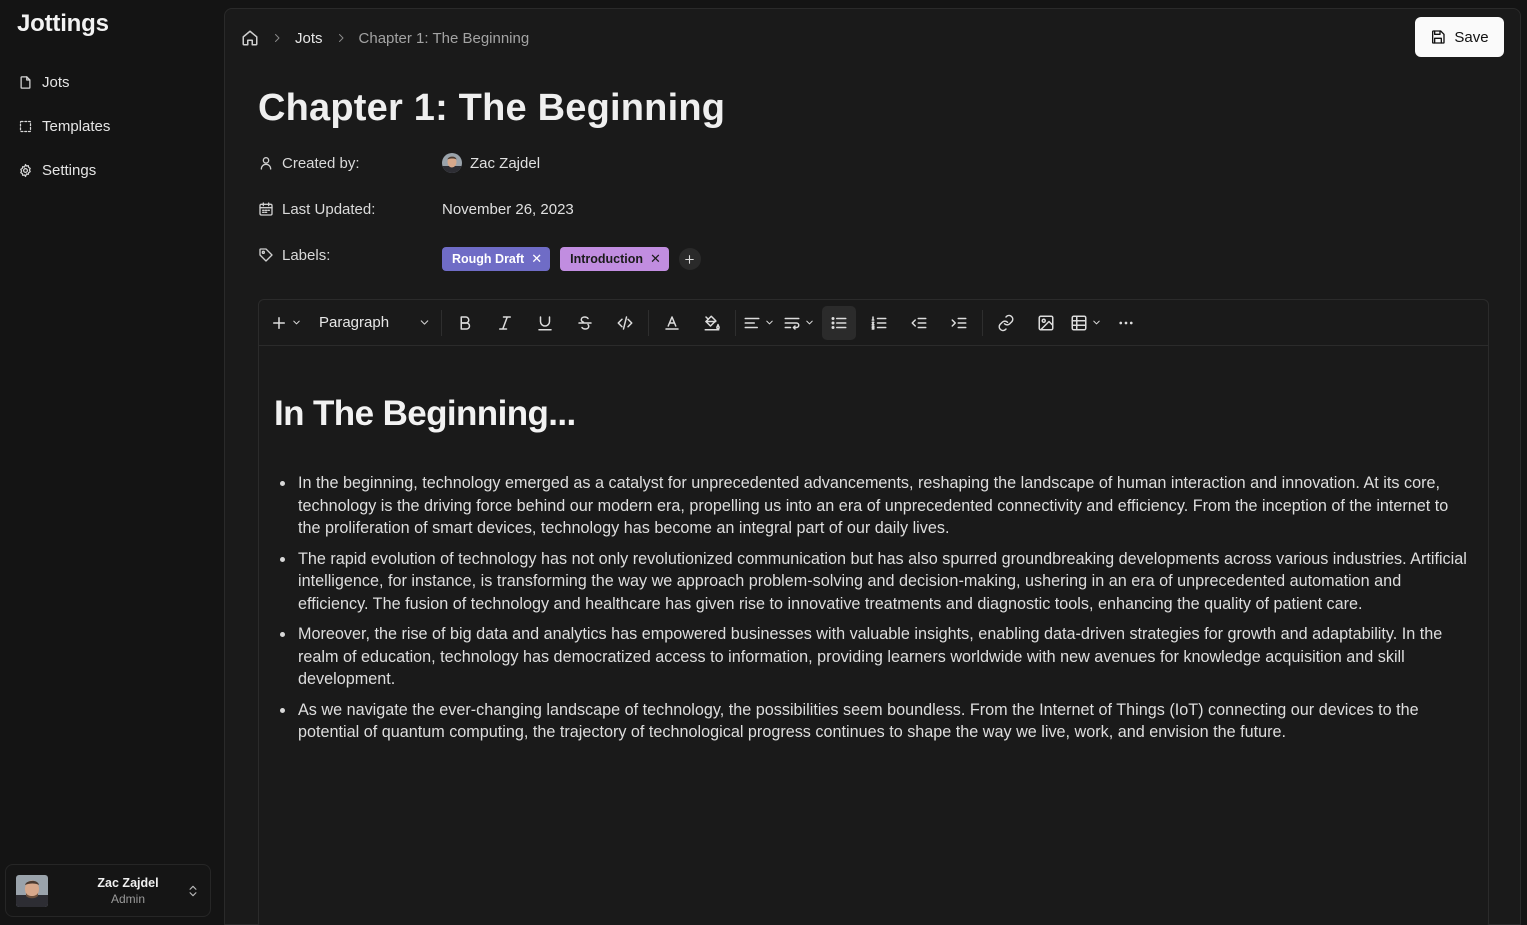  I want to click on meta-labels: Labels: Rough Draft ✕ Introduction ✕, so click(558, 259).